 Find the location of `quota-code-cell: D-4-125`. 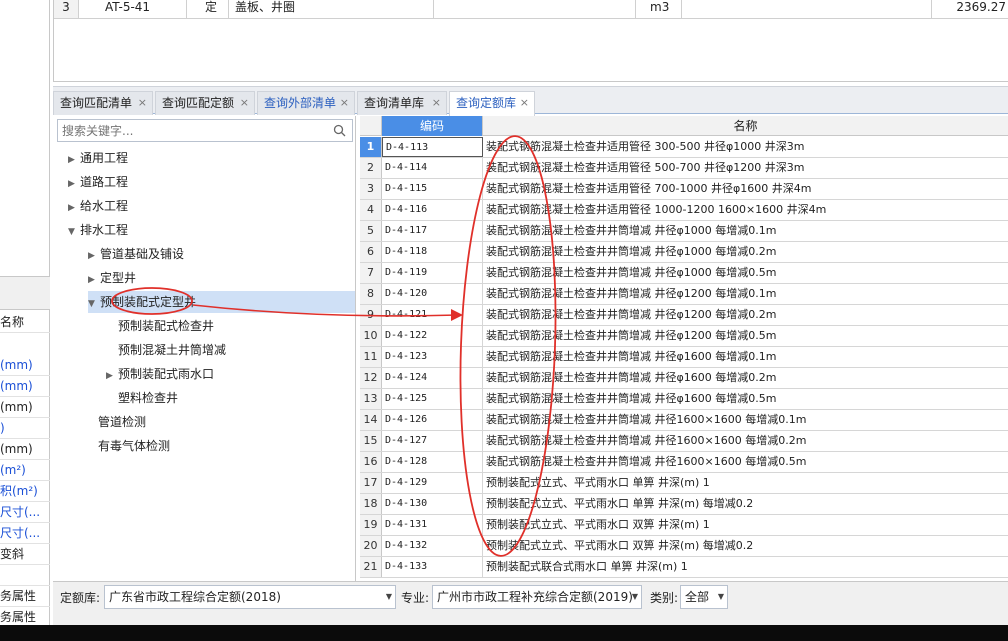

quota-code-cell: D-4-125 is located at coordinates (432, 399).